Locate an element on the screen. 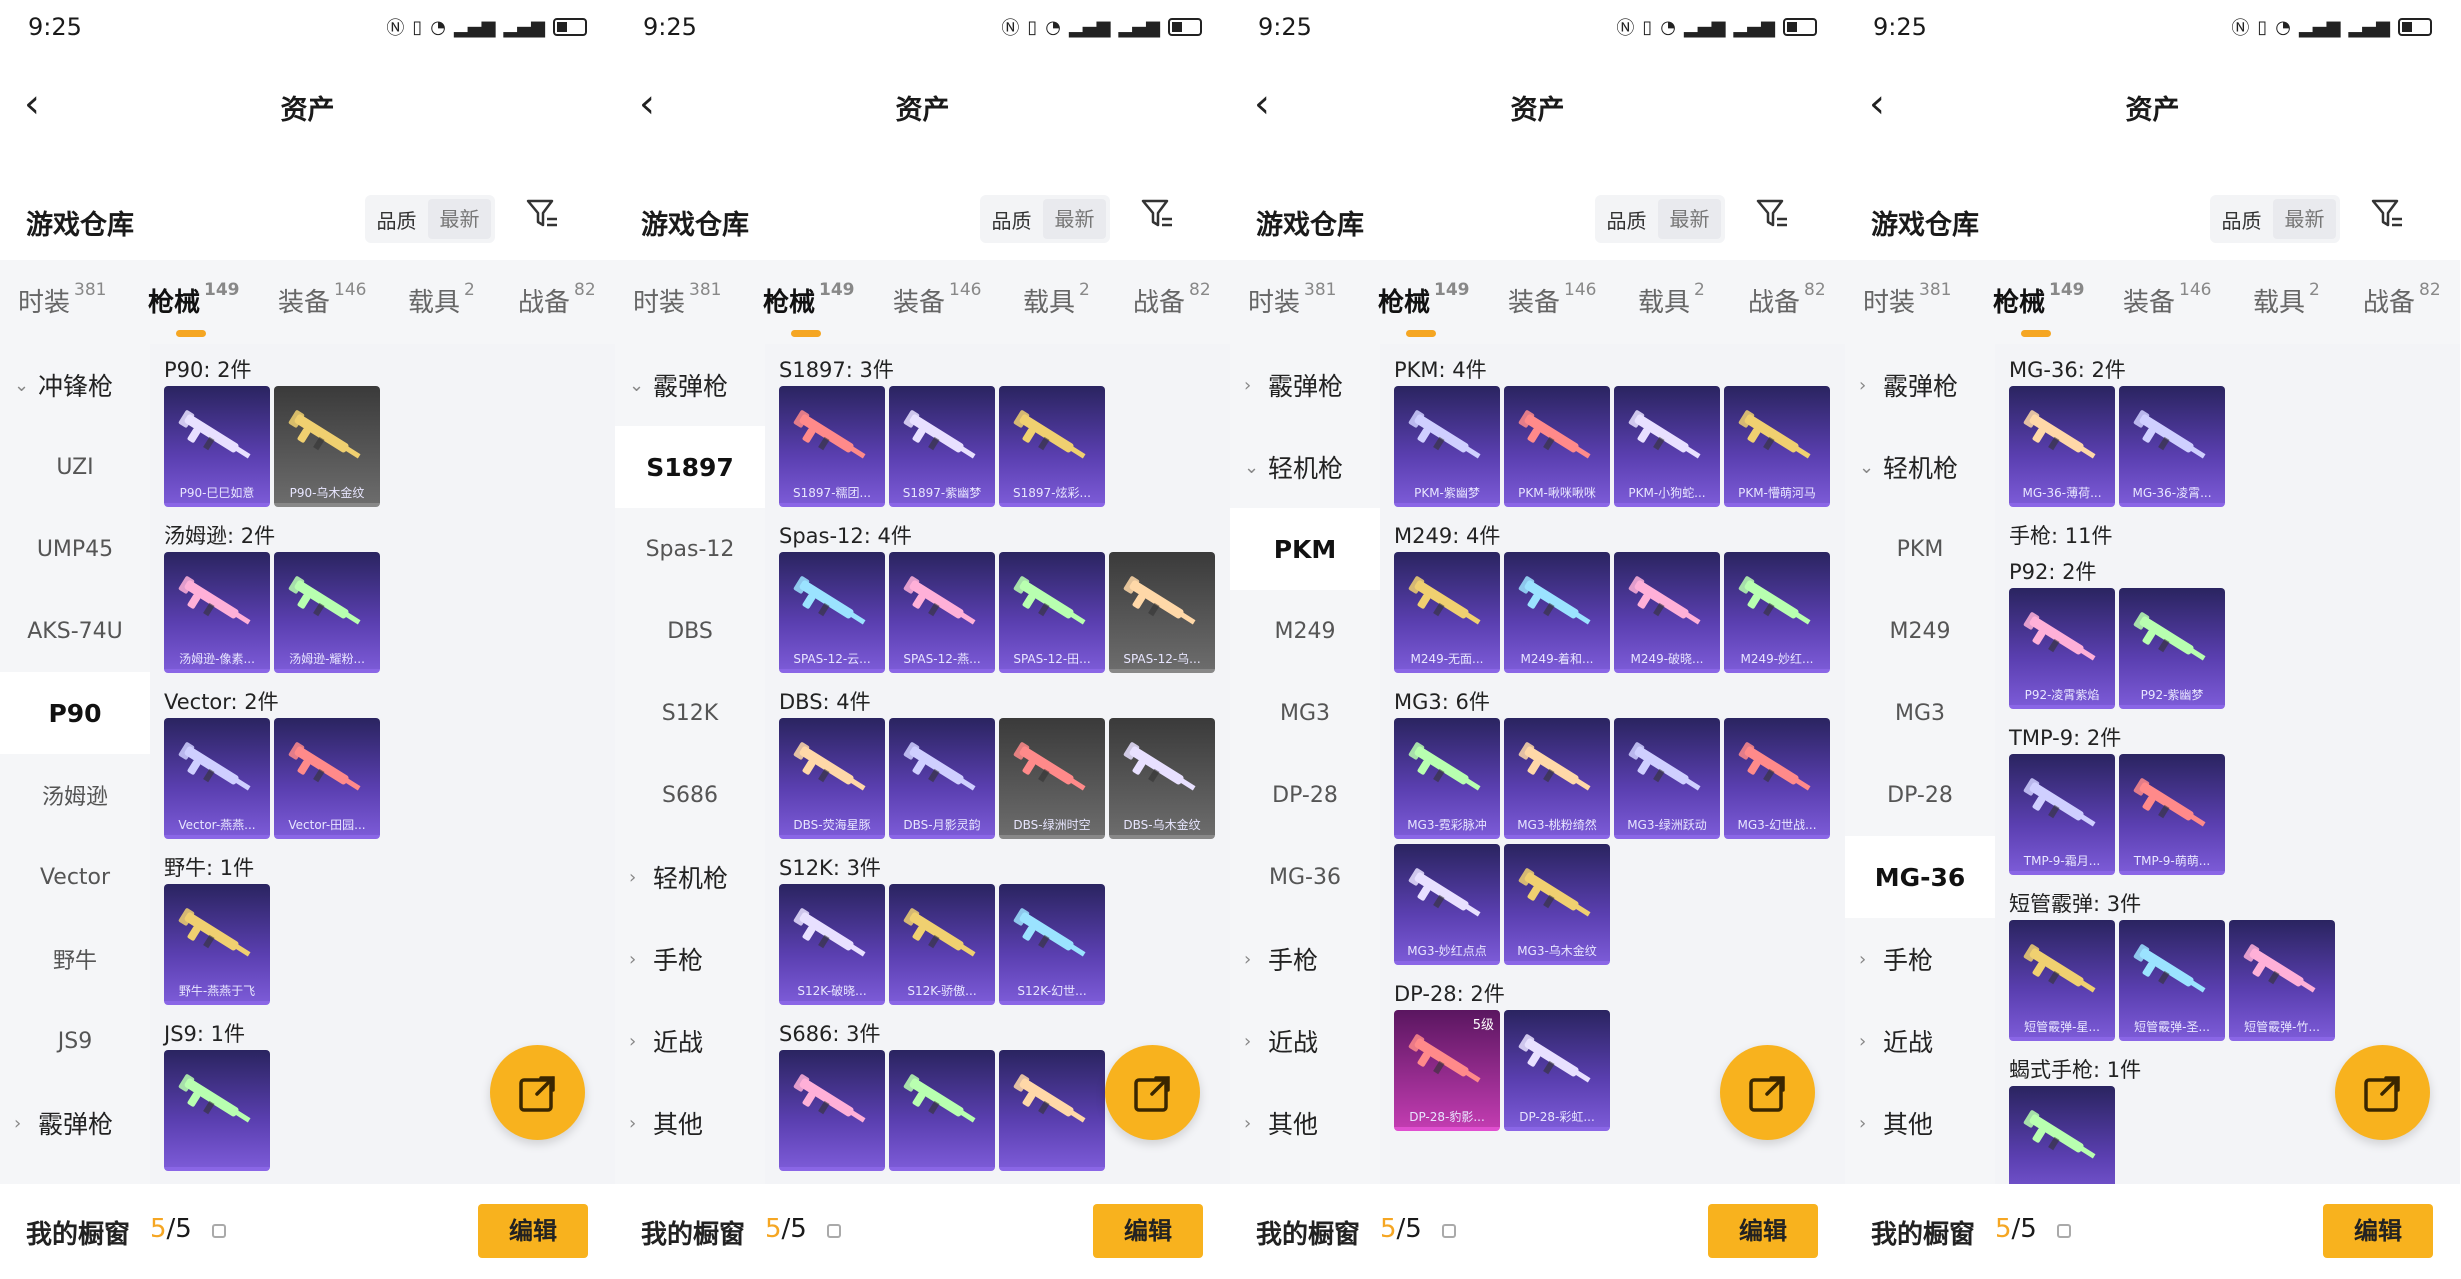 The image size is (2461, 1279). sidebar-item: UZI is located at coordinates (75, 467).